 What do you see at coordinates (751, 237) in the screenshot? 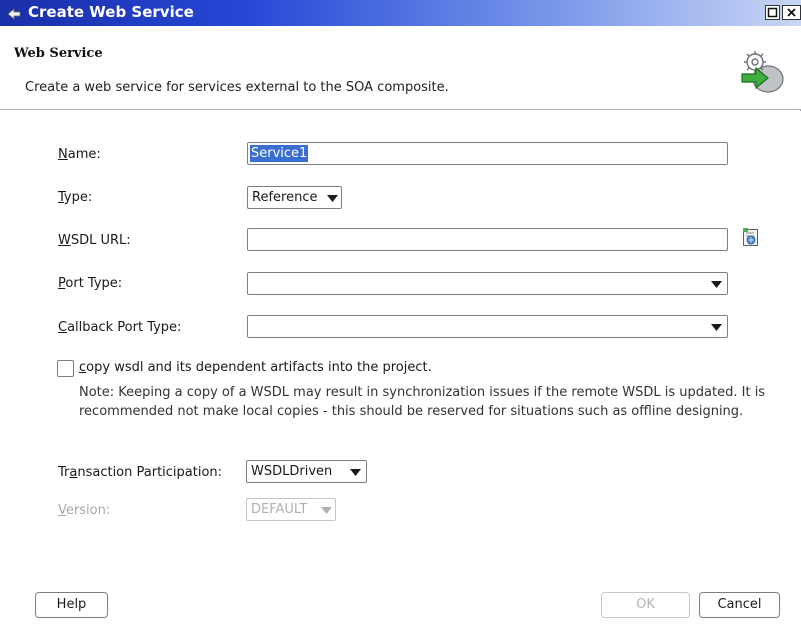
I see `browse-wsdl-icon` at bounding box center [751, 237].